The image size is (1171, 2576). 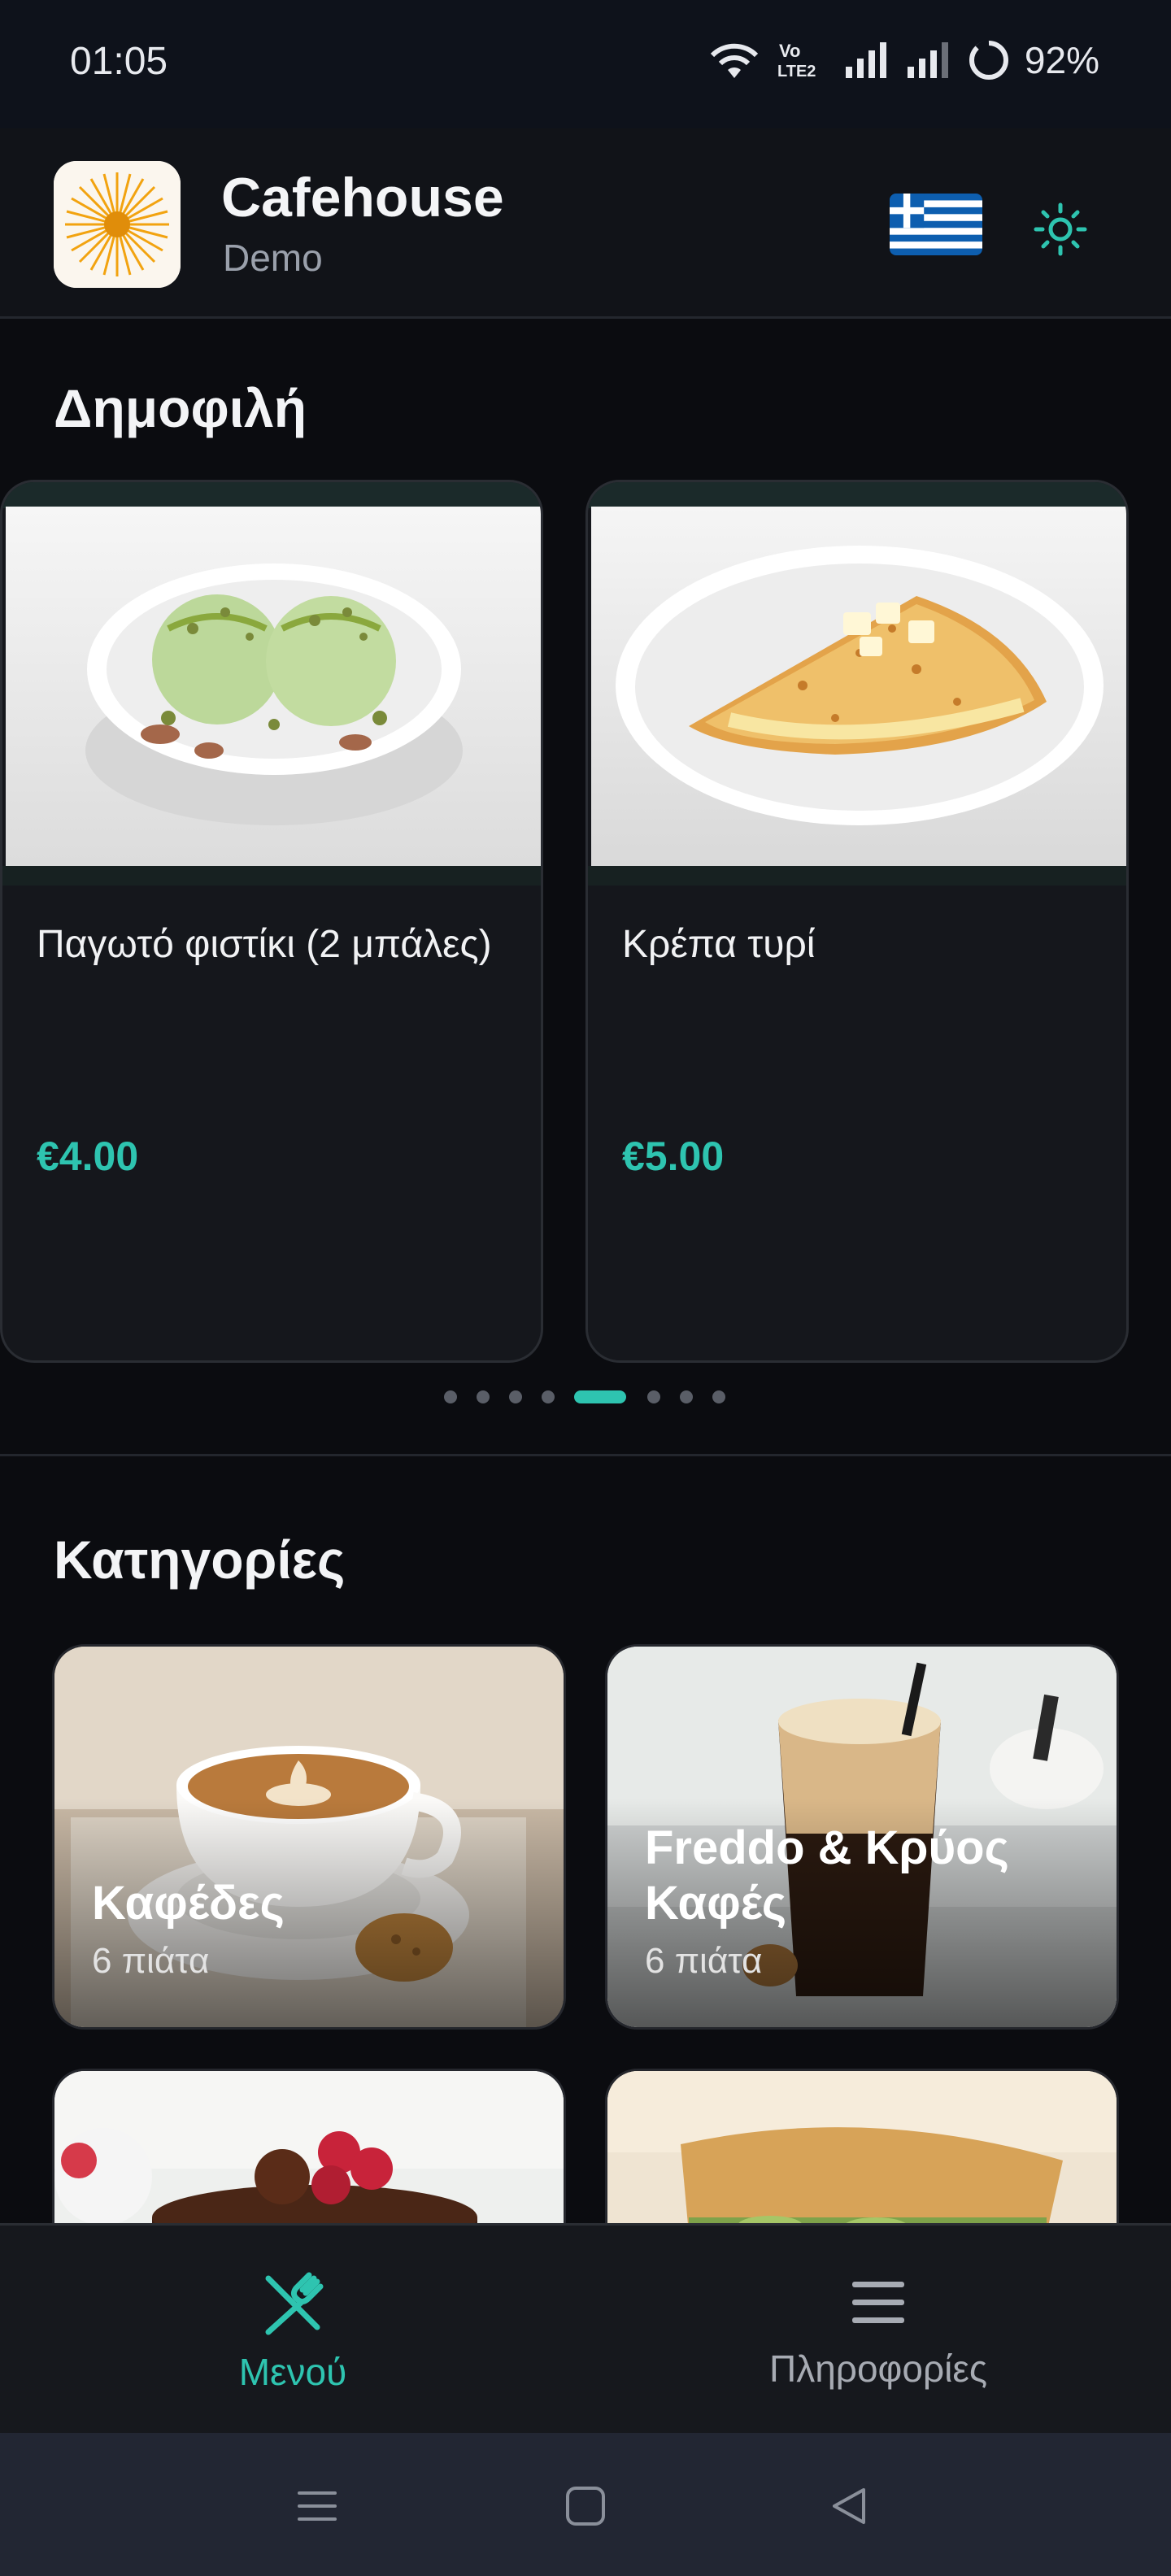 I want to click on wifi-icon, so click(x=735, y=61).